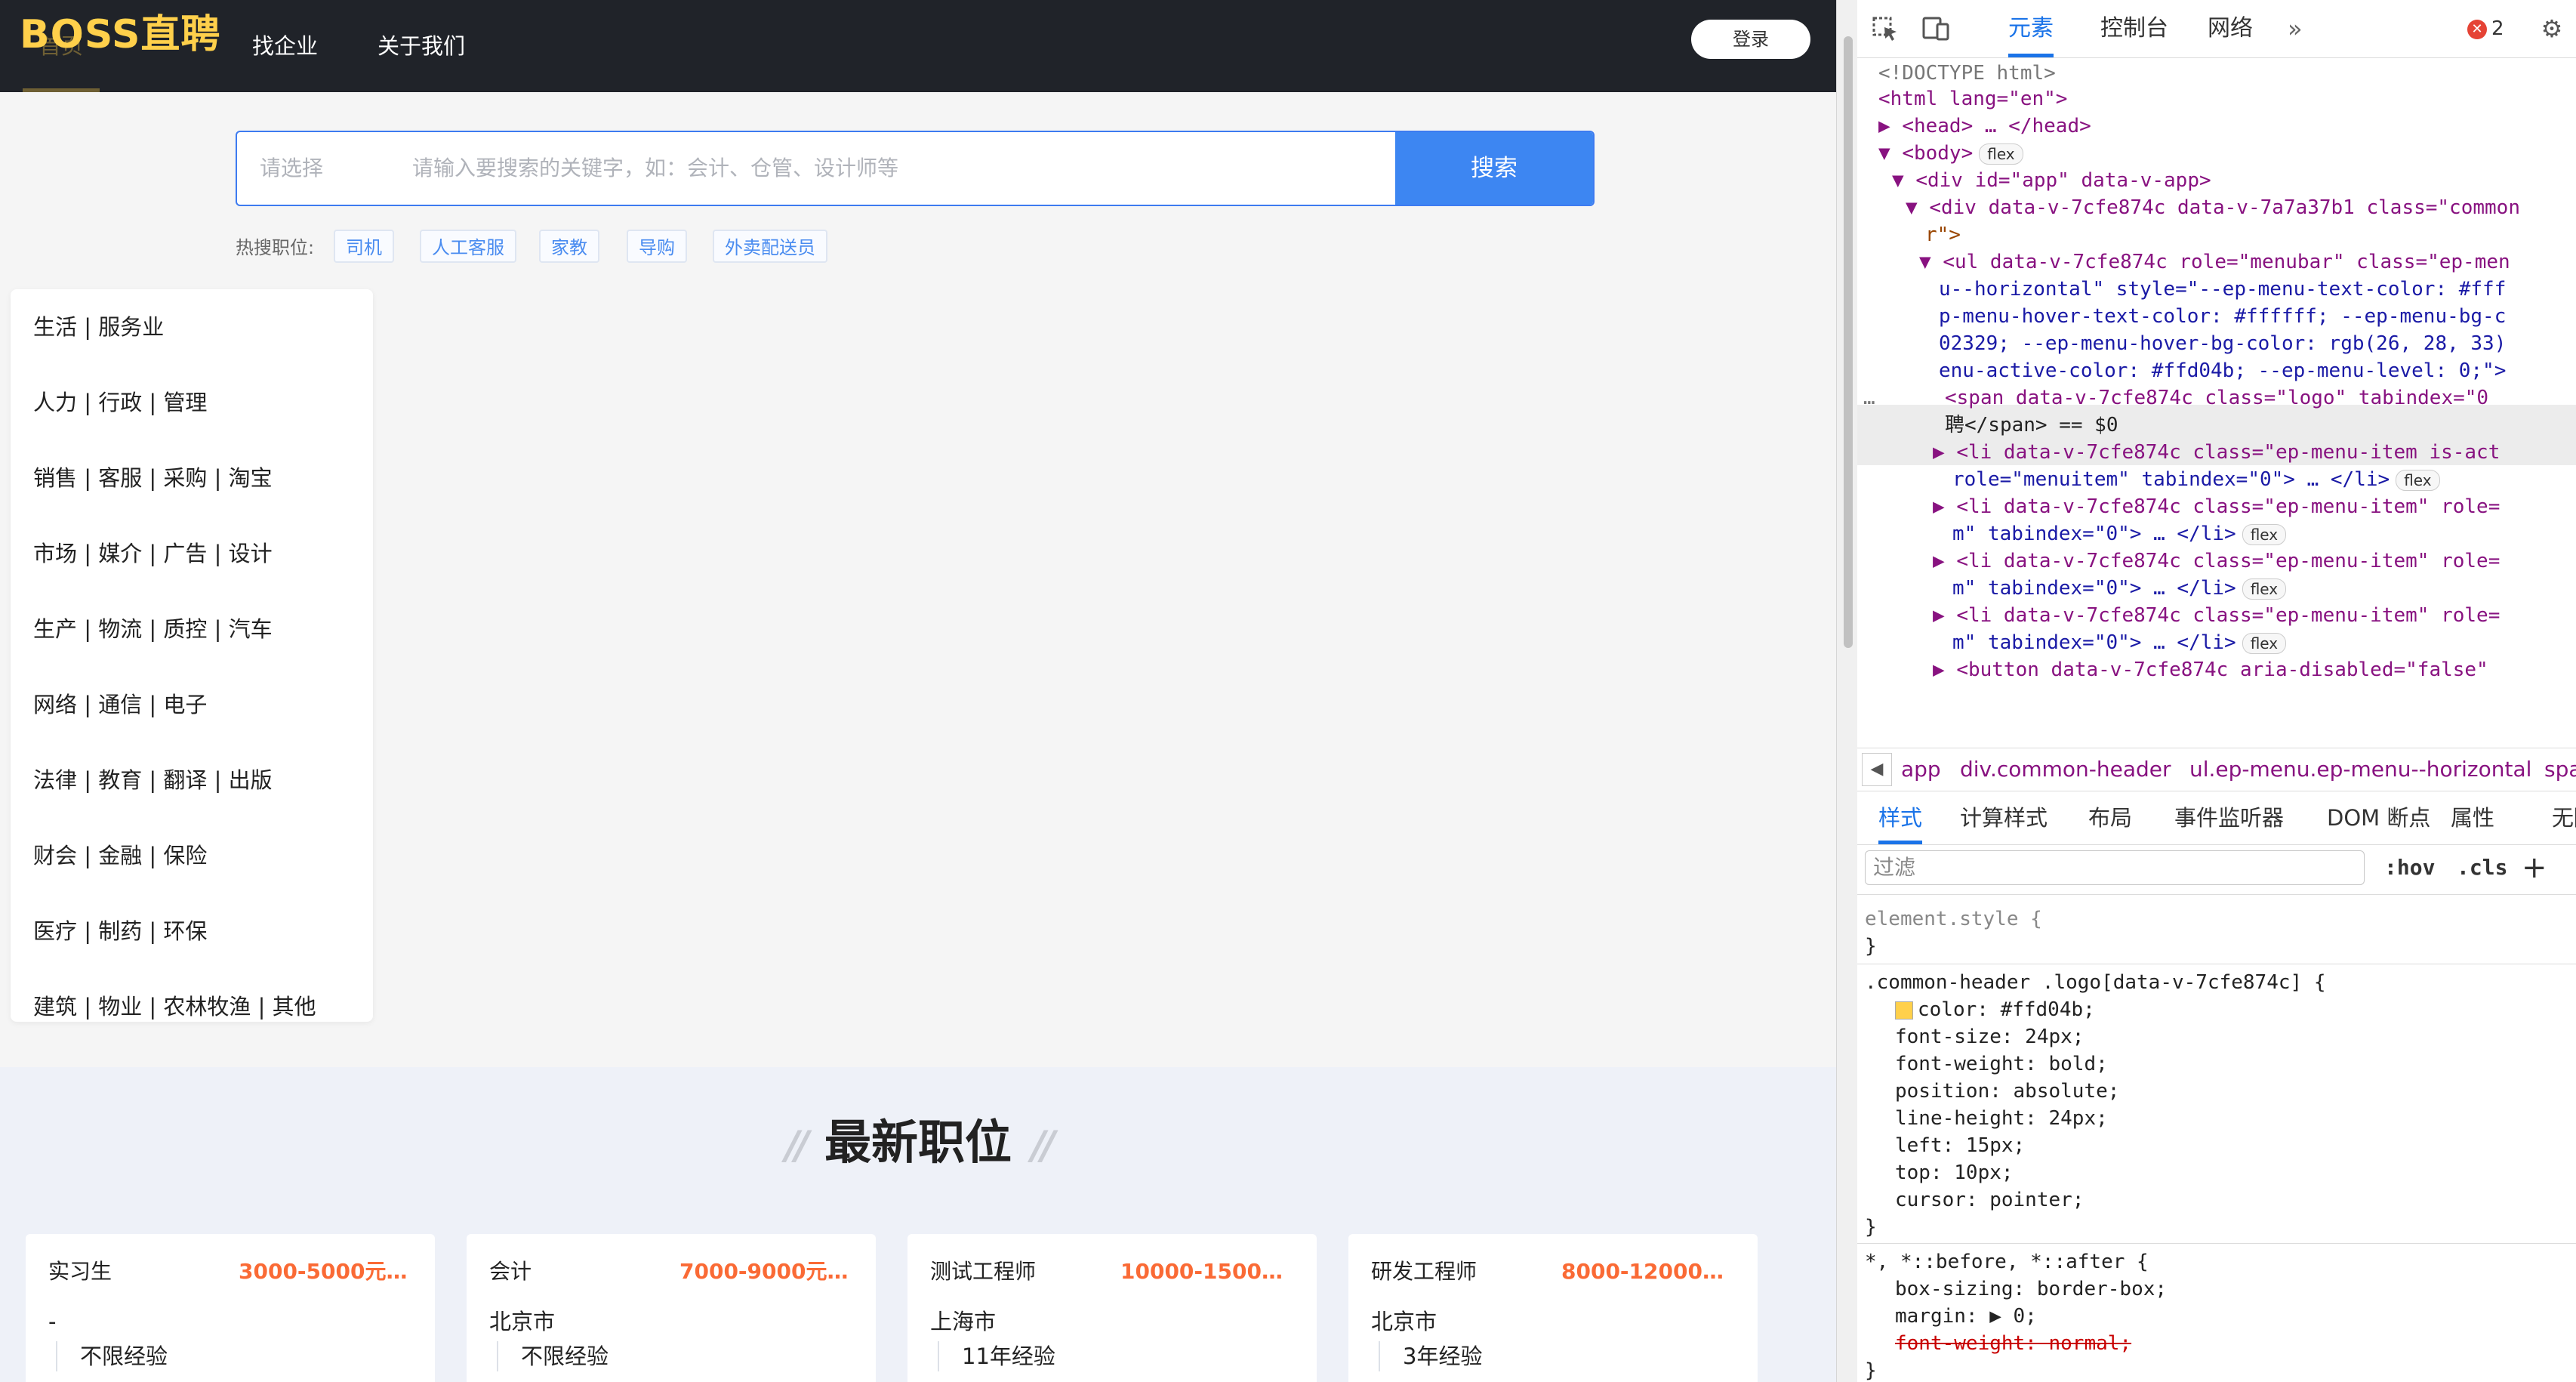 This screenshot has height=1382, width=2576. I want to click on more-tabs-icon: », so click(2295, 28).